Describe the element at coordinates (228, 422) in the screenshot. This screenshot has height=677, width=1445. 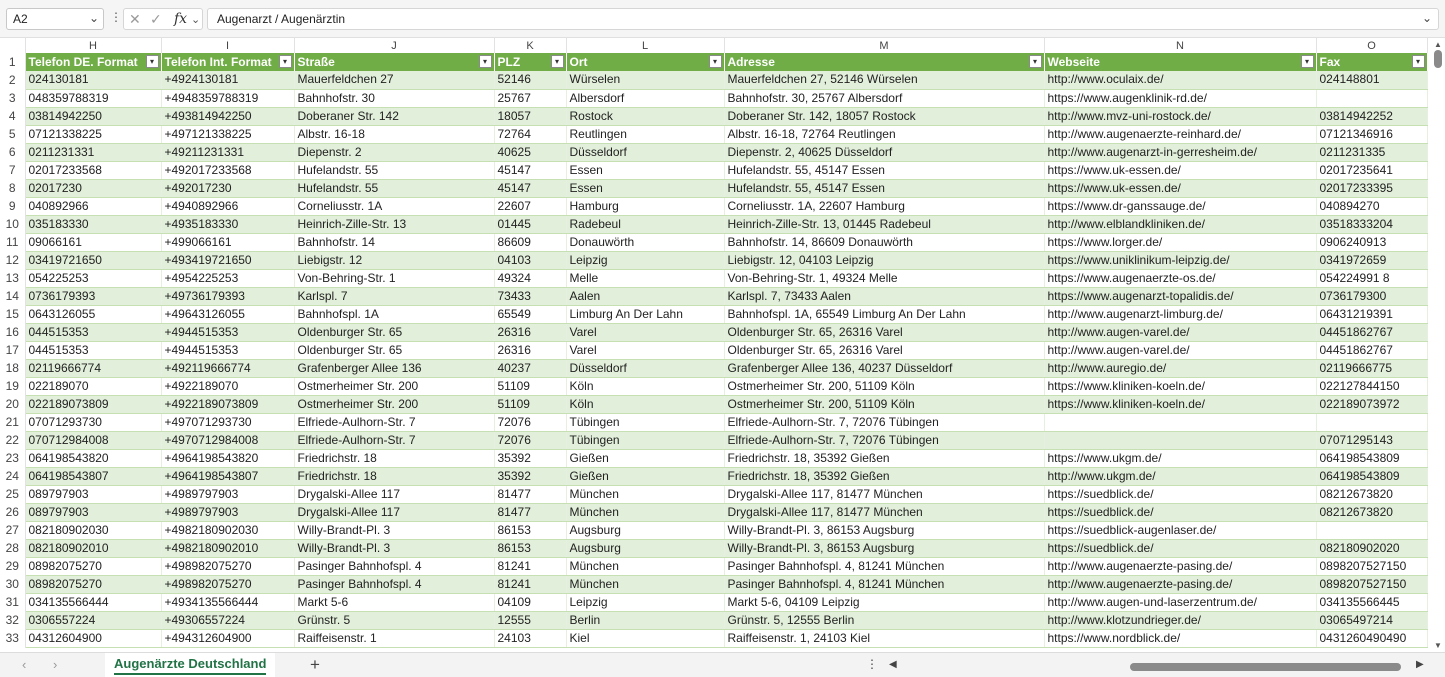
I see `cell: +497071293730` at that location.